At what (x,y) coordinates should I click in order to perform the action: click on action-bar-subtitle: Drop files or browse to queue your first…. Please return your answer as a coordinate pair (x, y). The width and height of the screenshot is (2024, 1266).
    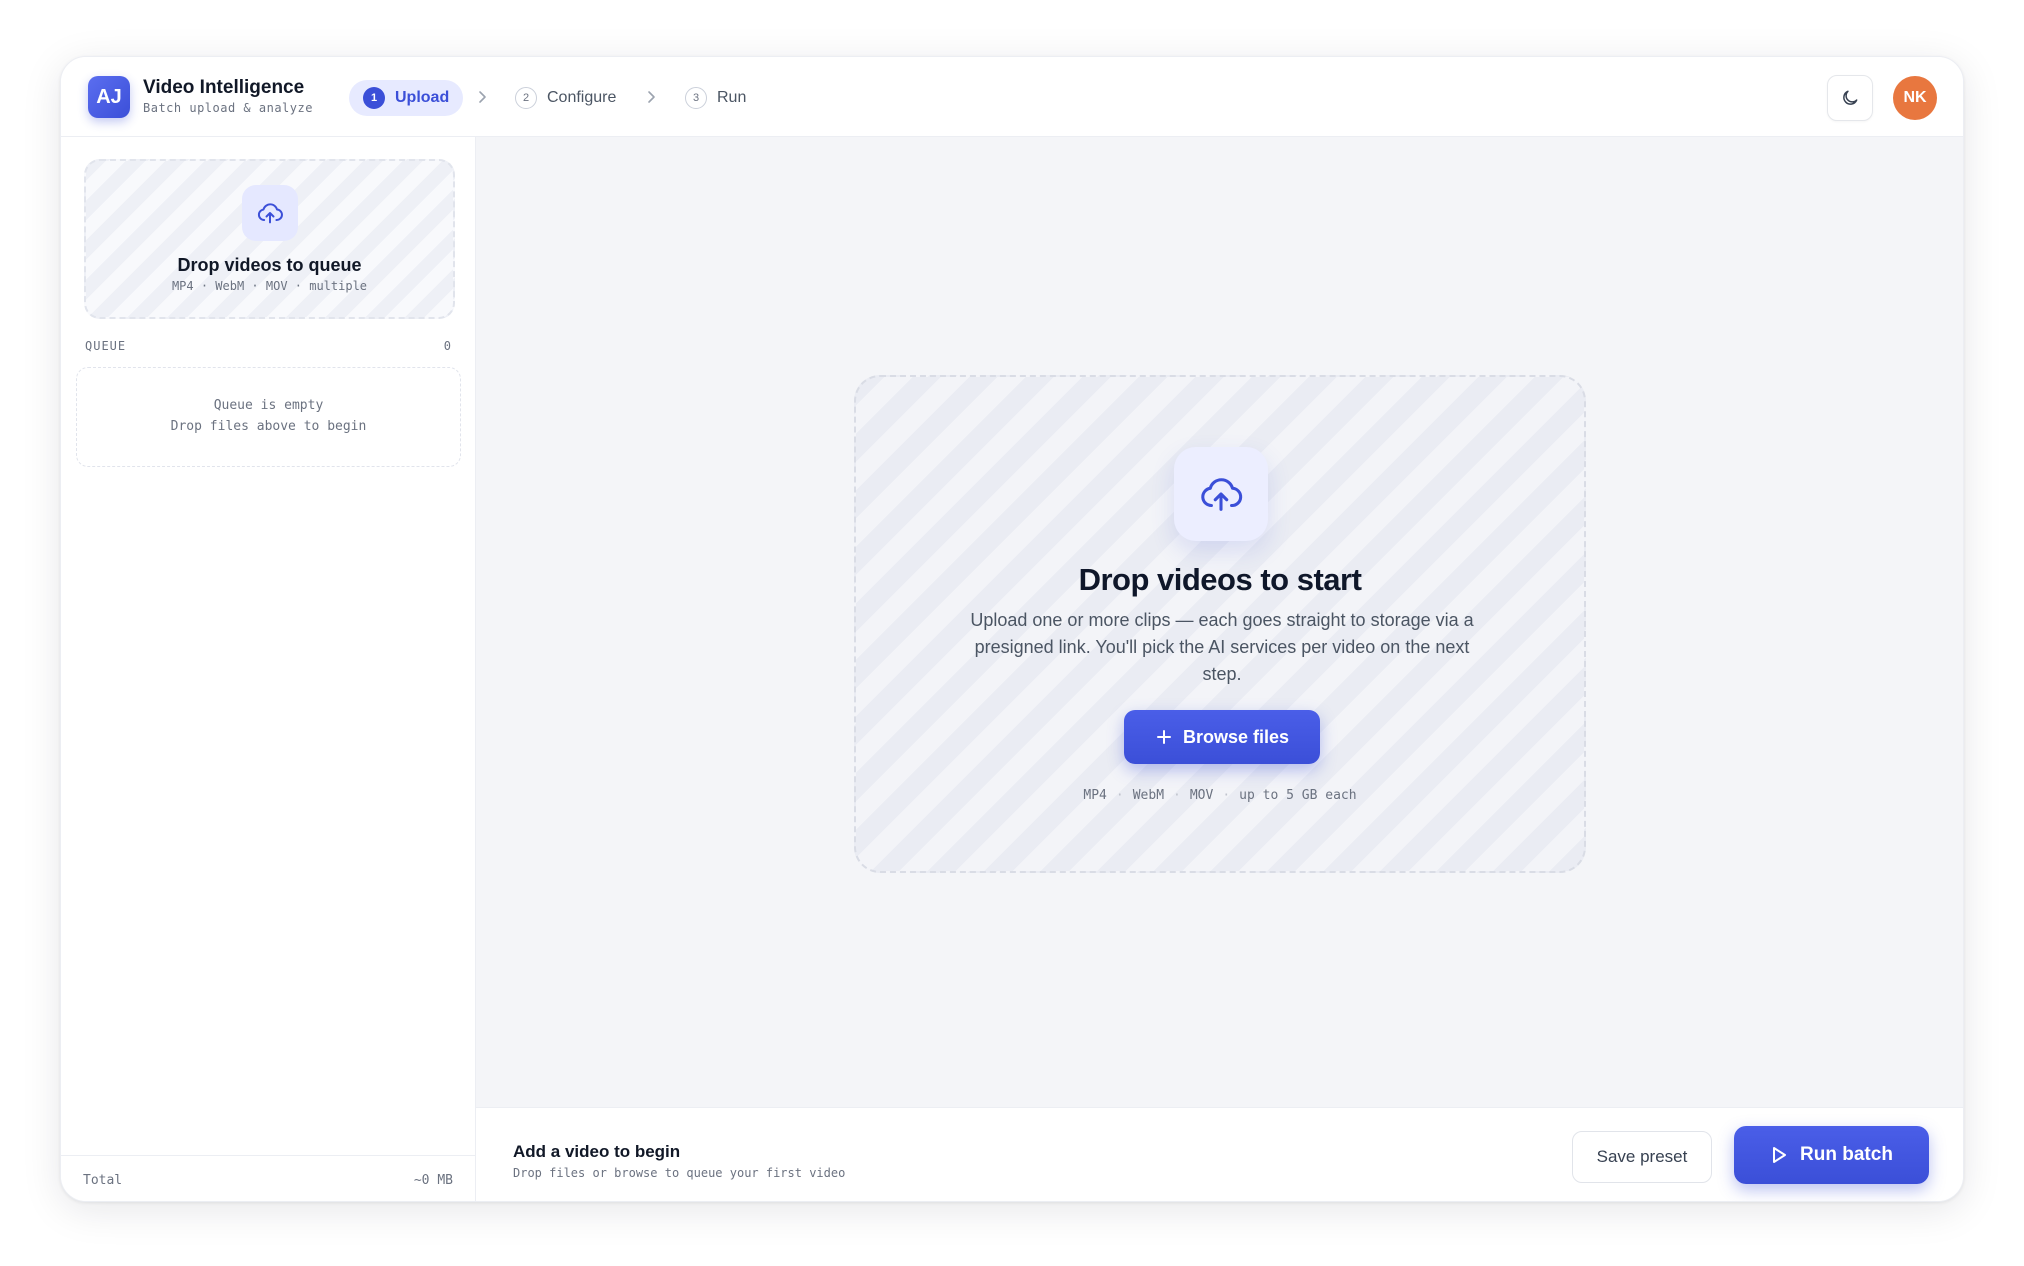
    Looking at the image, I should click on (679, 1173).